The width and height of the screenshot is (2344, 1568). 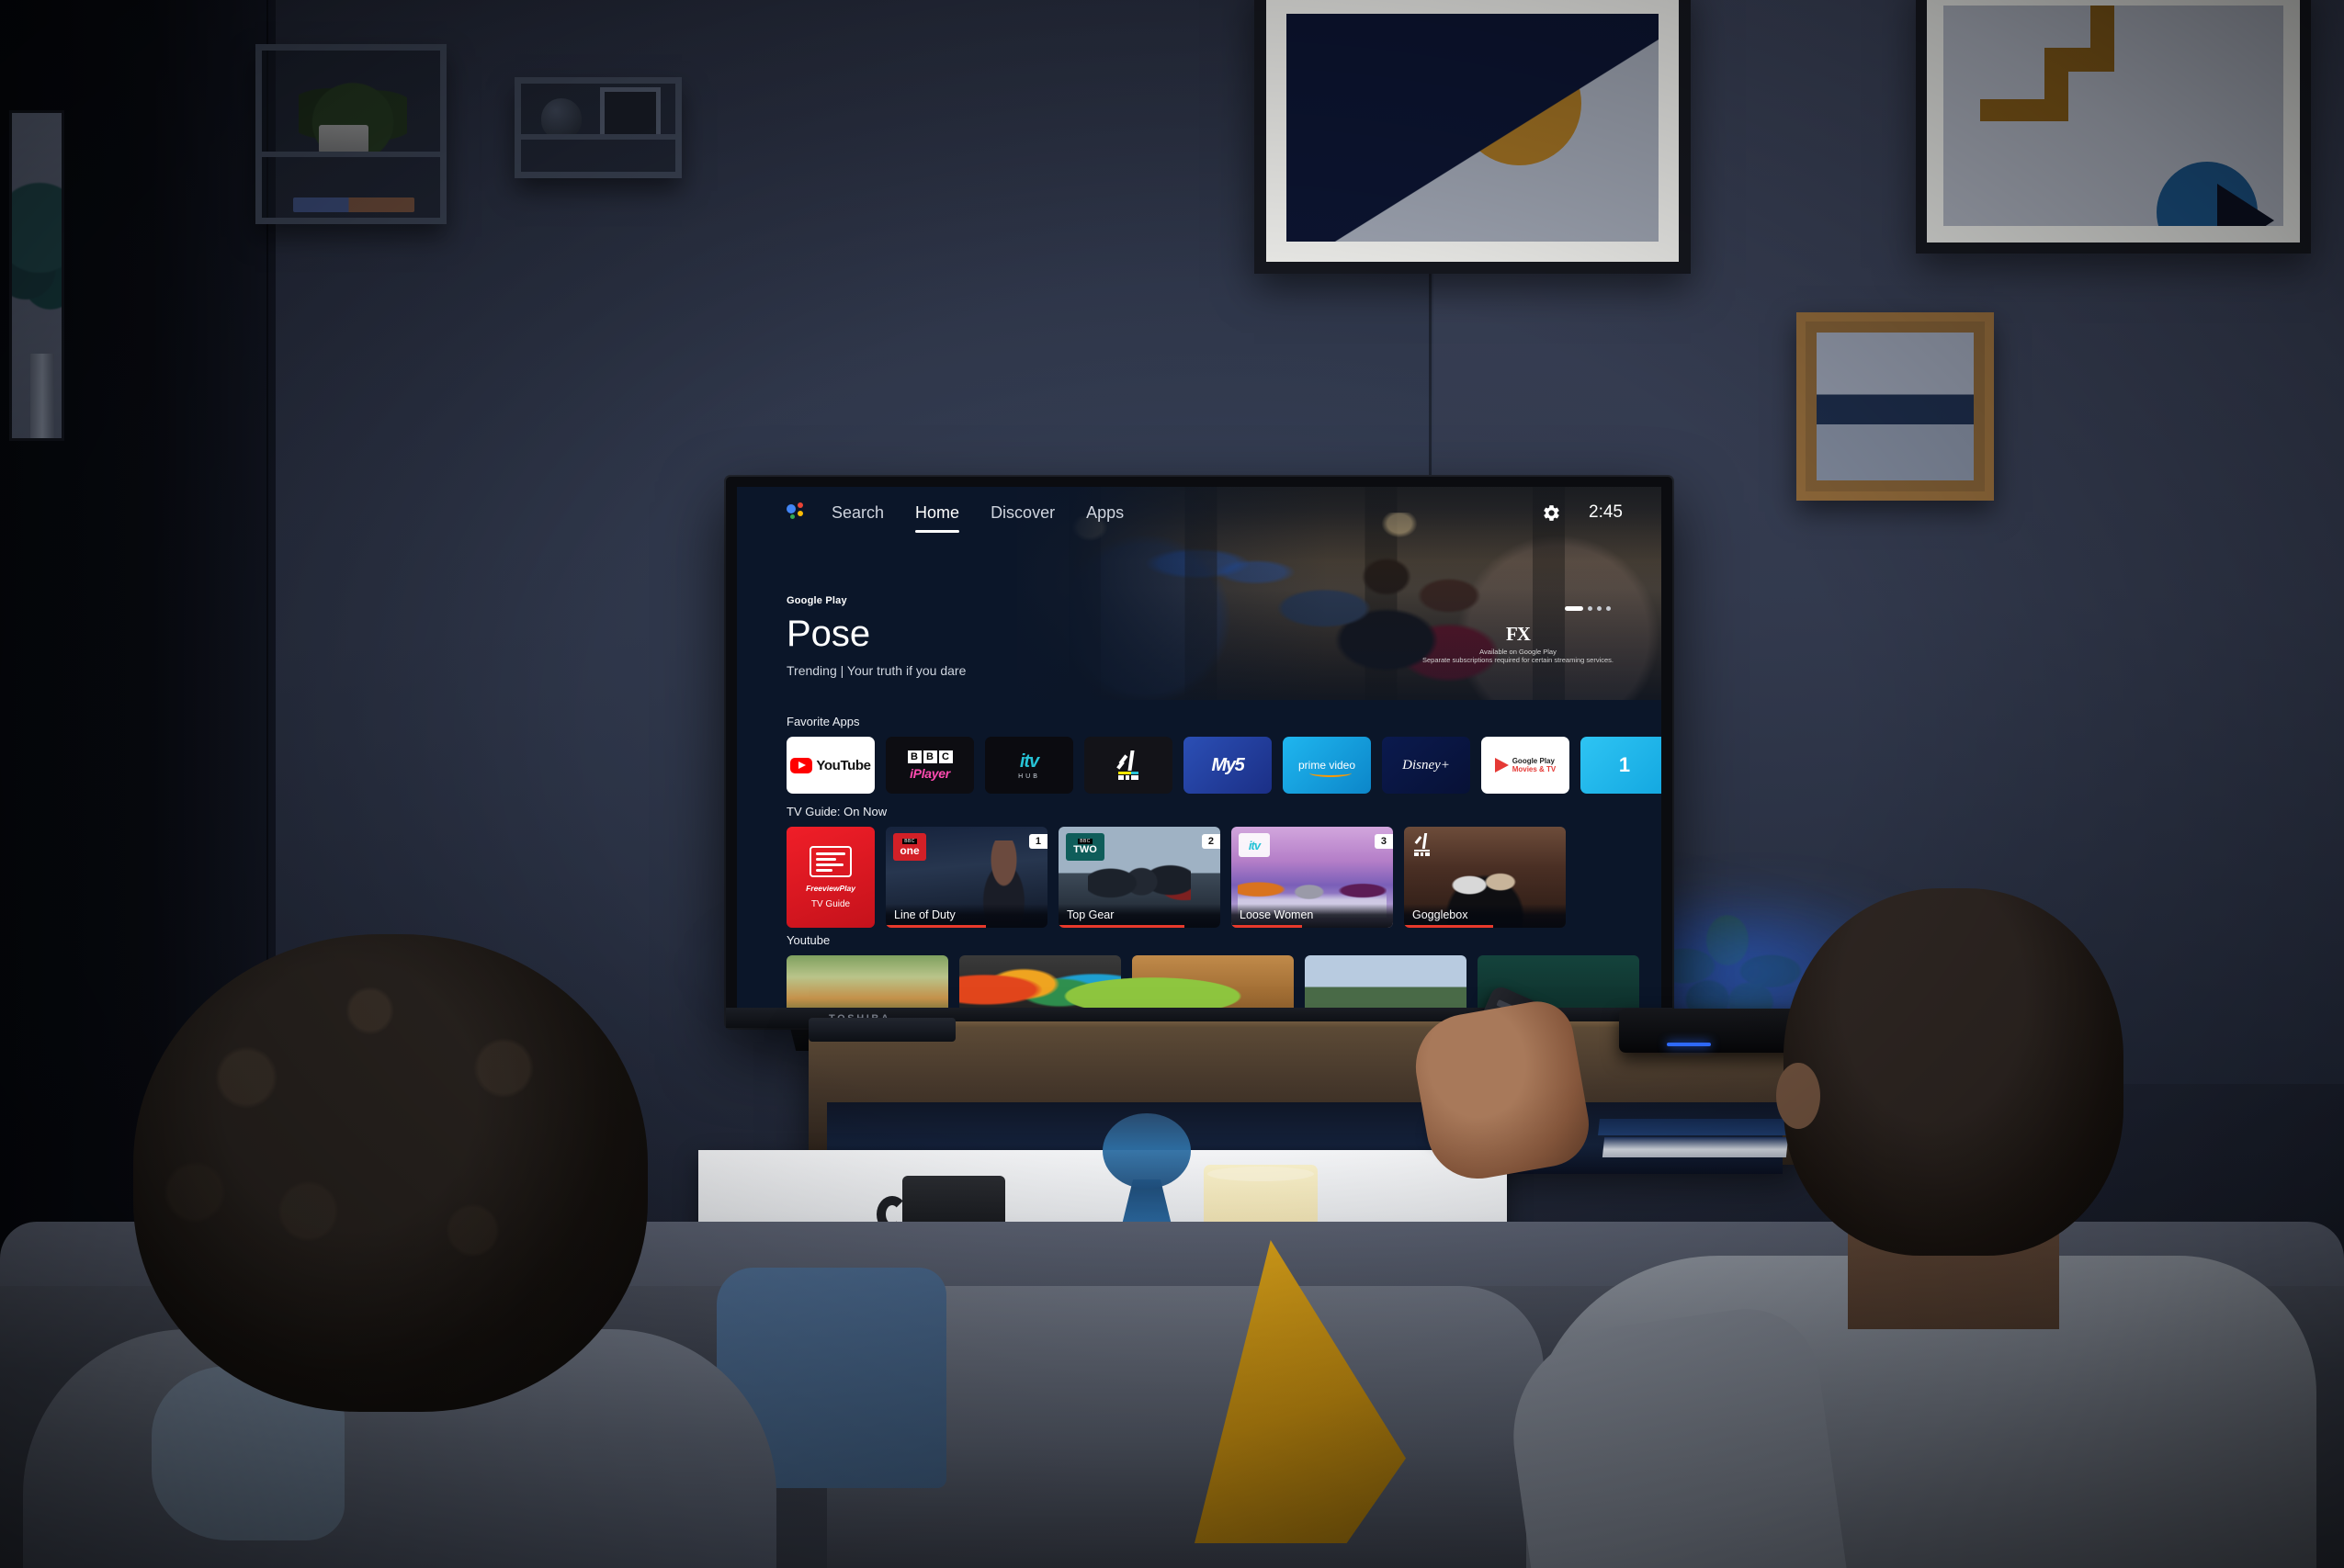 What do you see at coordinates (1139, 877) in the screenshot?
I see `tv-guide-card-top-gear: BBC TWO 2 Top Gear` at bounding box center [1139, 877].